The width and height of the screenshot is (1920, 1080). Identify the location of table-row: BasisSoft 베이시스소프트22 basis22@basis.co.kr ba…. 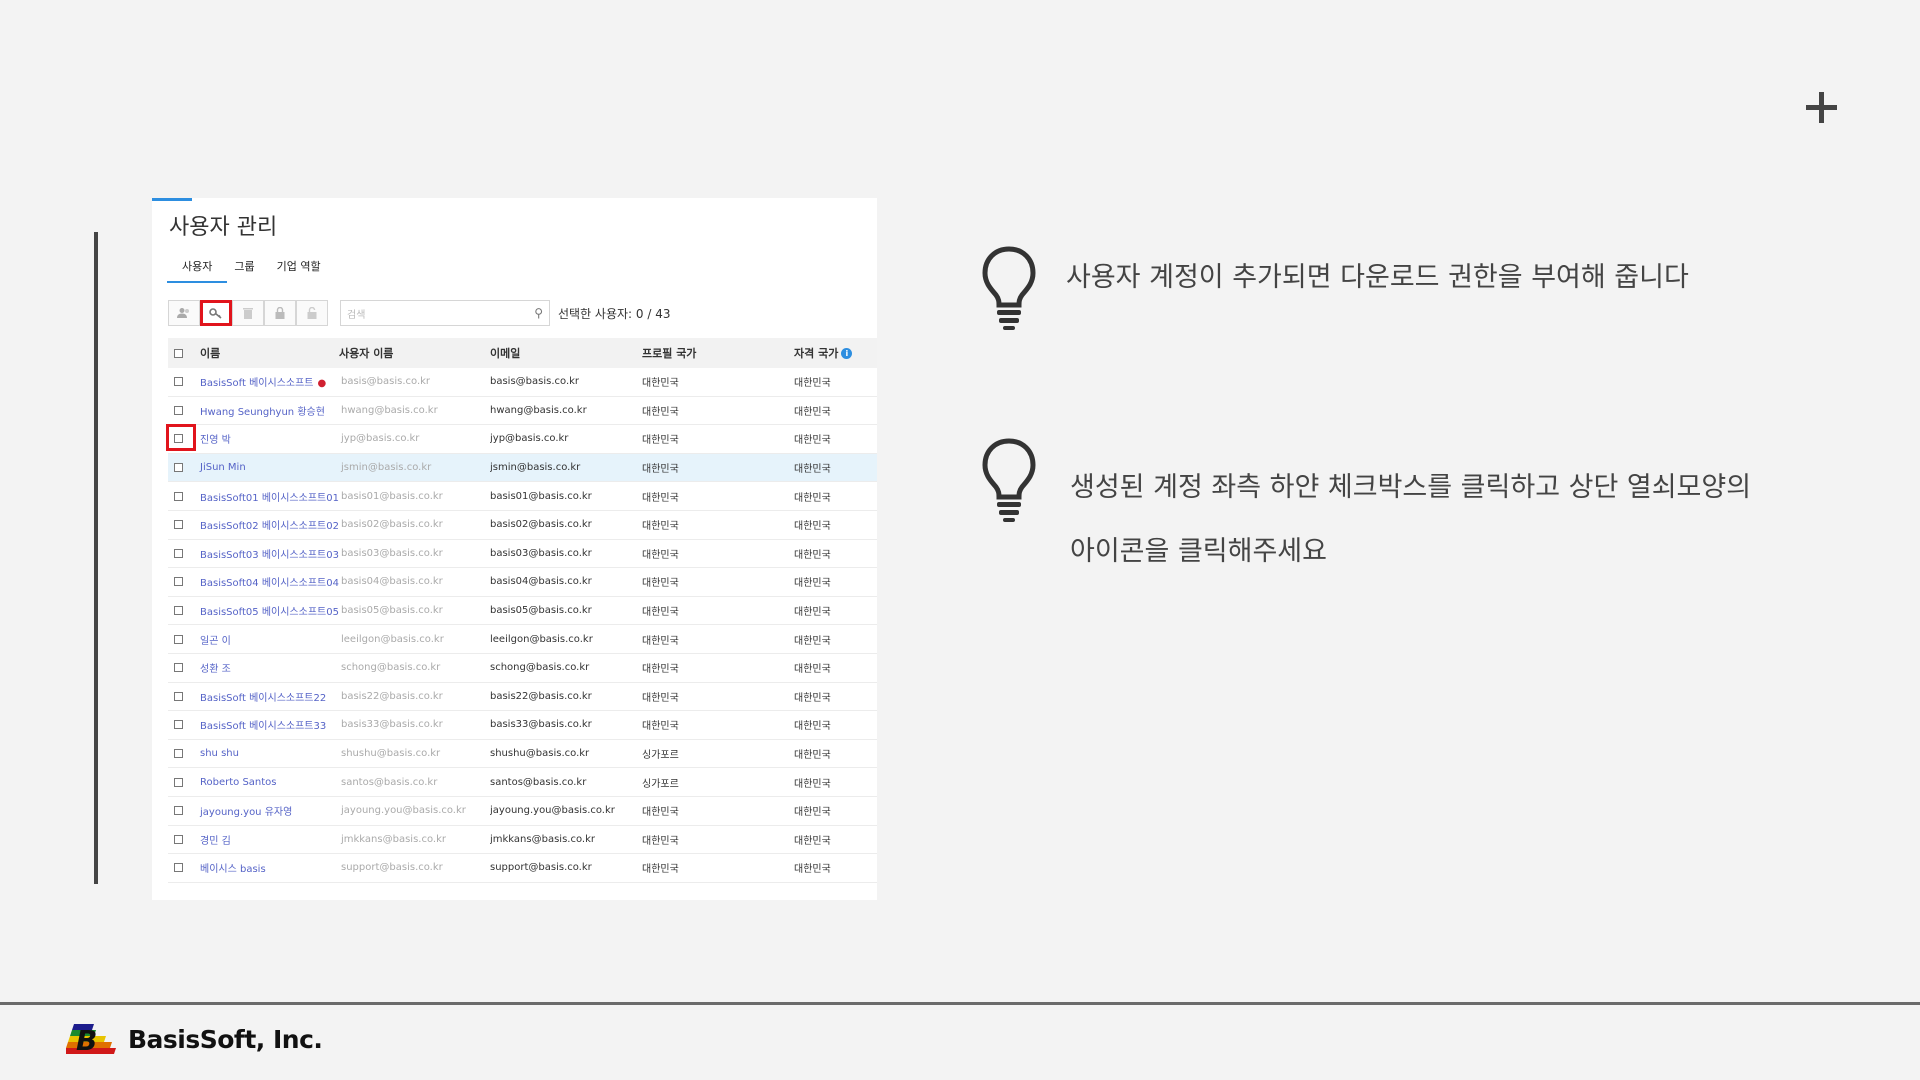
(522, 697).